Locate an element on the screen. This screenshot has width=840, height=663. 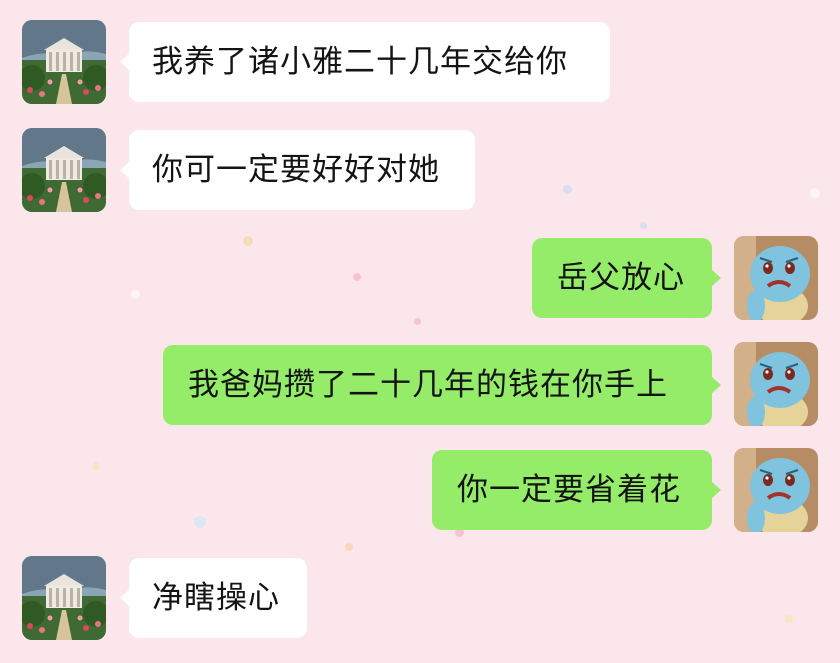
message-bubble: 我爸妈攒了二十几年的钱在你手上 is located at coordinates (442, 385).